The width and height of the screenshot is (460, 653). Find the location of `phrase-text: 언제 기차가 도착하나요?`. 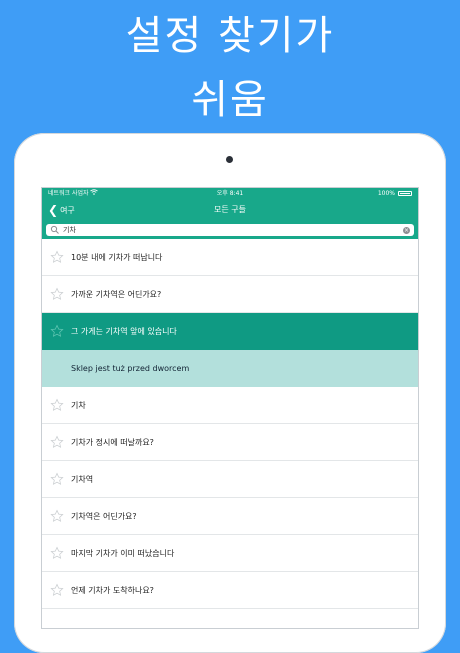

phrase-text: 언제 기차가 도착하나요? is located at coordinates (112, 590).